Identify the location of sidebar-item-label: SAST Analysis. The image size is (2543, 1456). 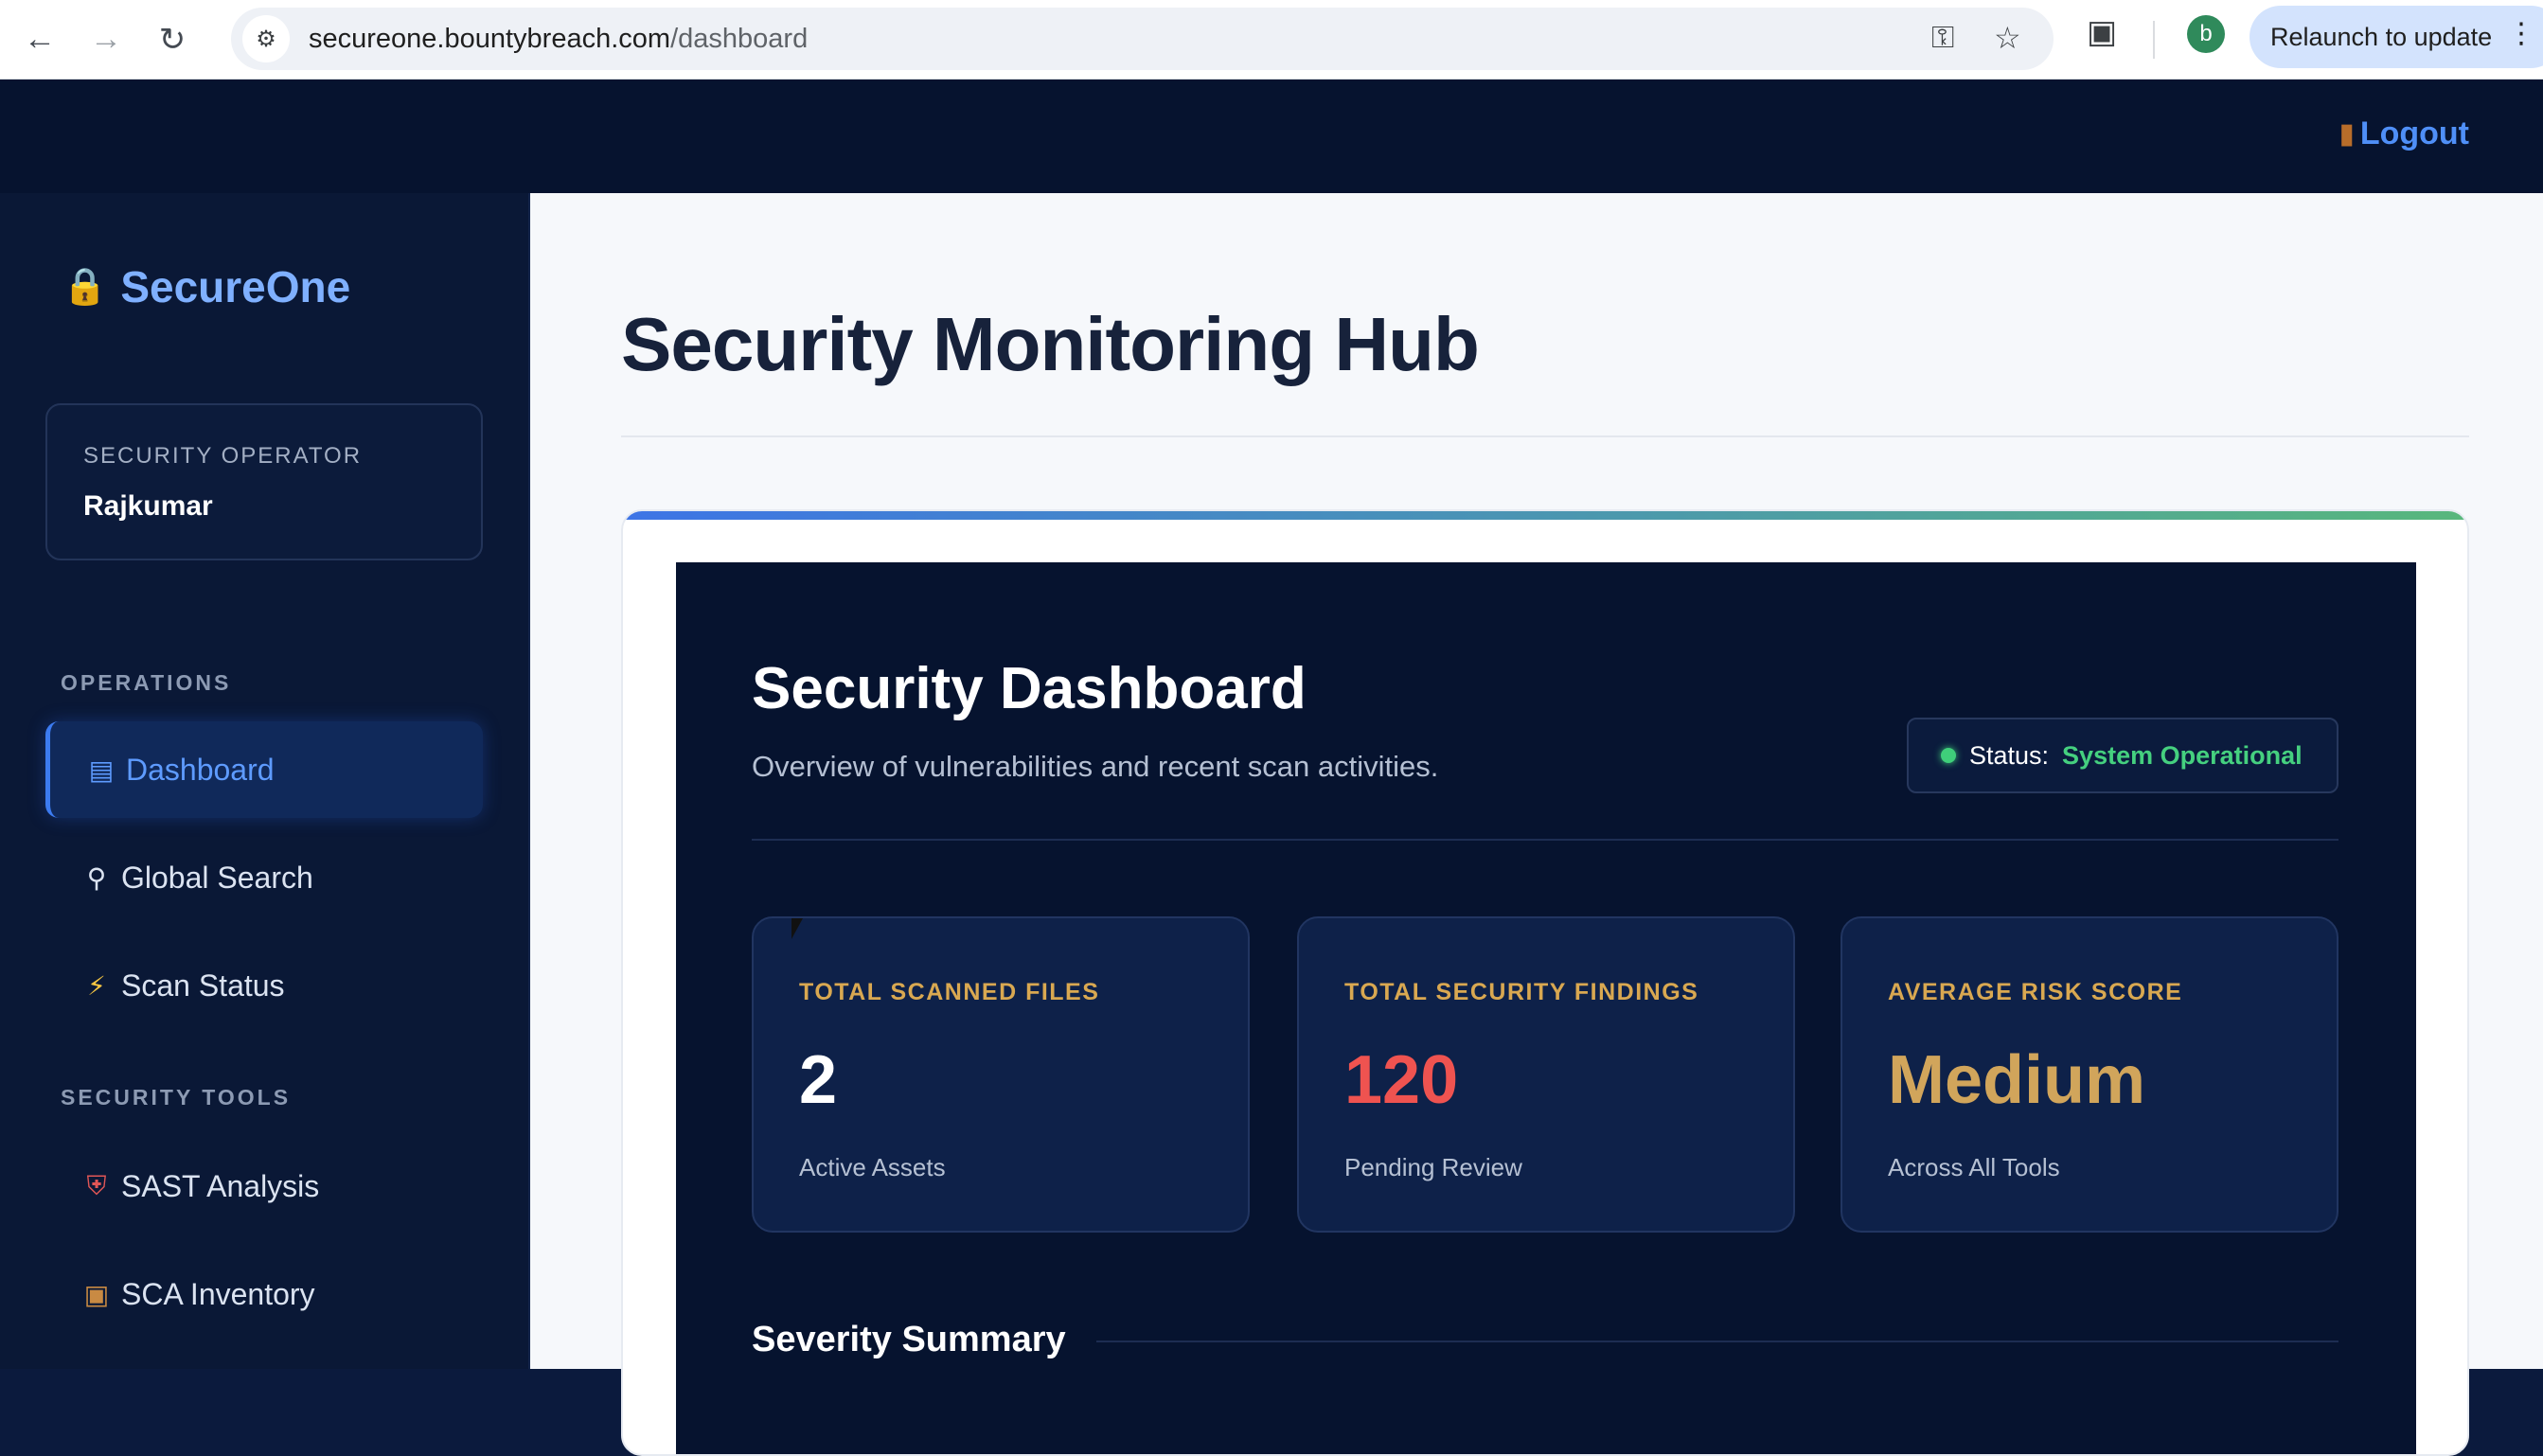
(221, 1185).